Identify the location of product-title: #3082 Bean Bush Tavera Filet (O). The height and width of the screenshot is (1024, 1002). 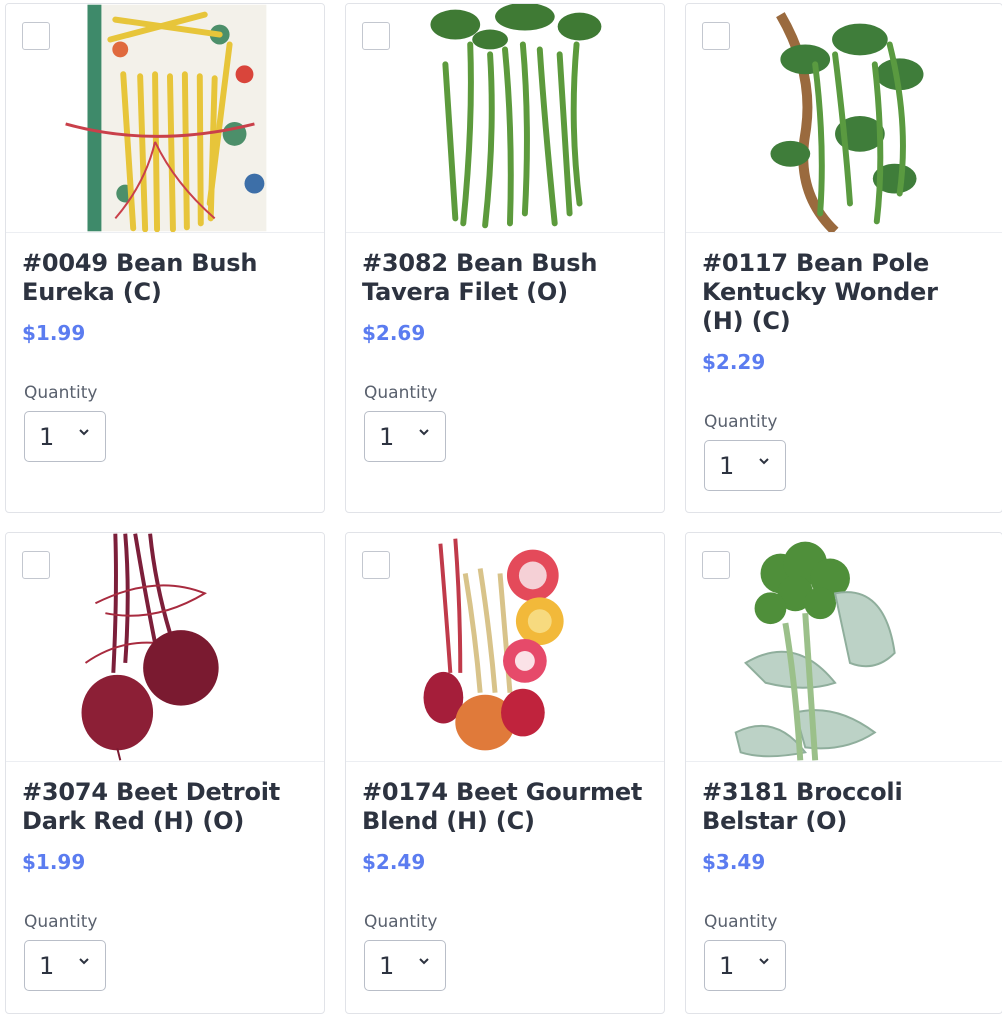
(505, 278).